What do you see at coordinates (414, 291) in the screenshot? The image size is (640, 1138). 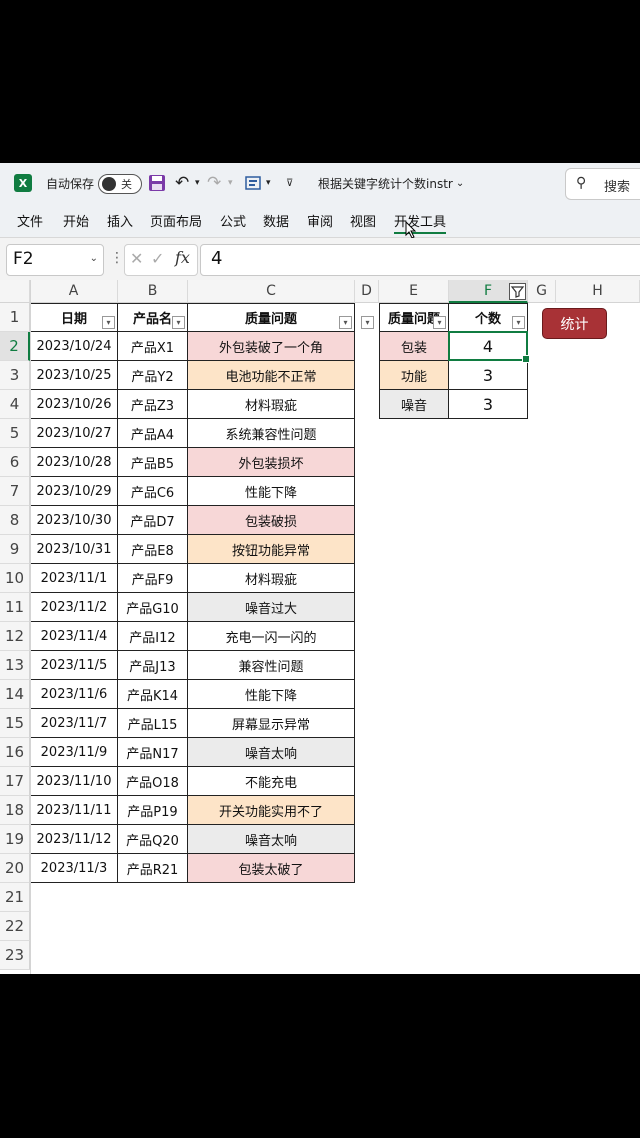 I see `column-header-e: E` at bounding box center [414, 291].